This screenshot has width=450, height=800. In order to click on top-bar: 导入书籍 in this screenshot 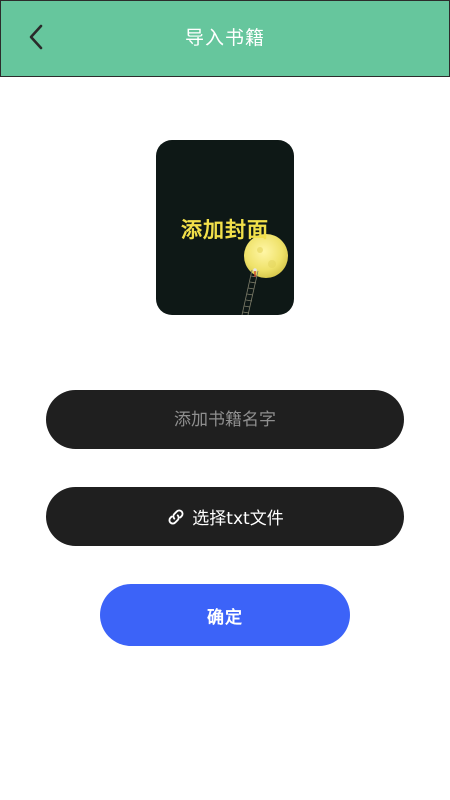, I will do `click(225, 38)`.